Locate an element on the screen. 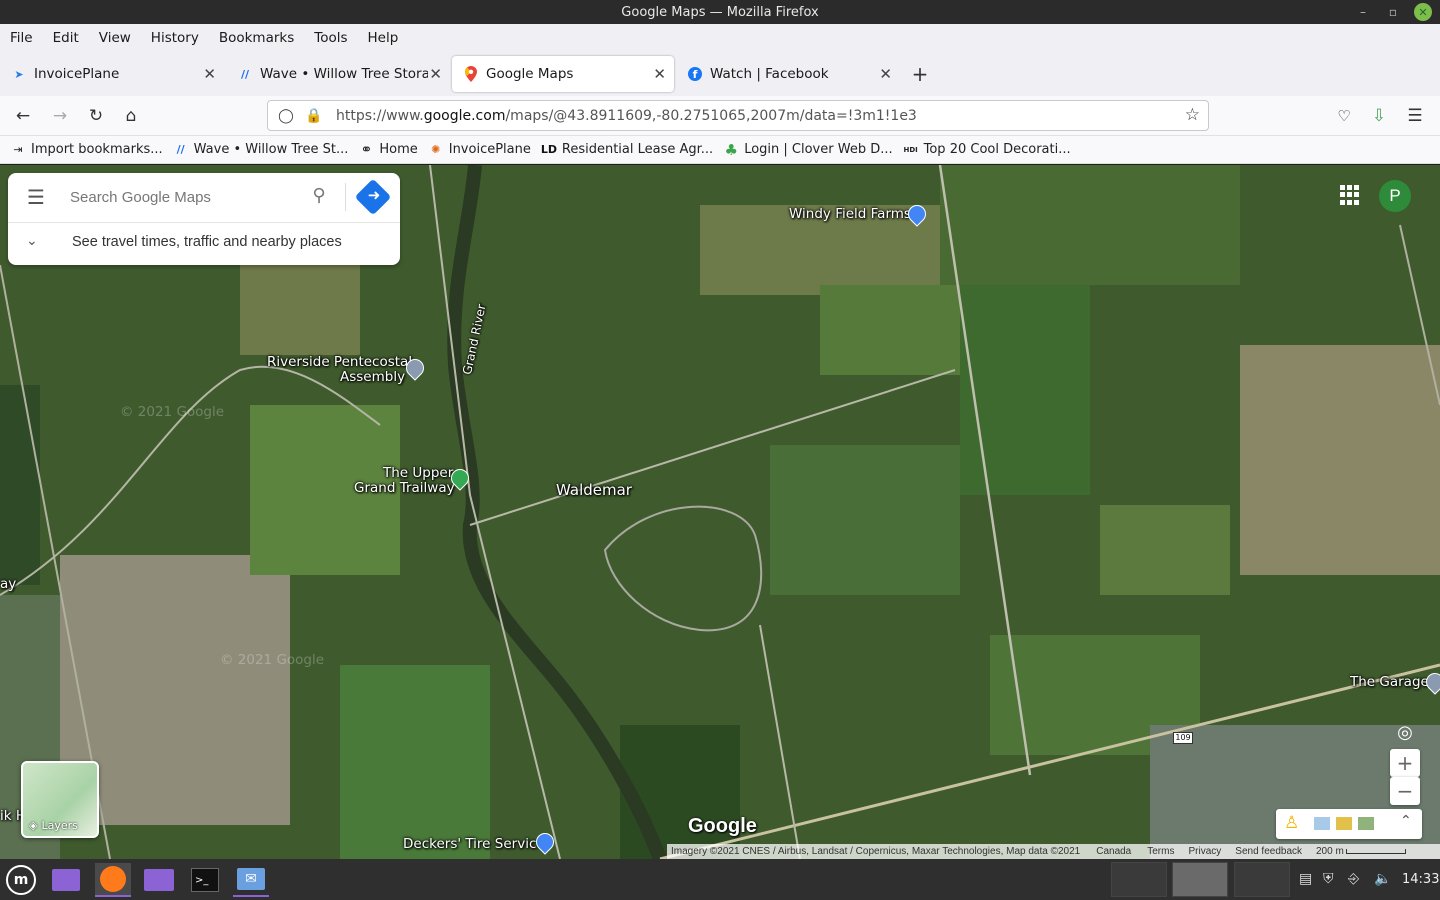 This screenshot has height=900, width=1440. street-view-bar: ♙ ⌃ is located at coordinates (1349, 824).